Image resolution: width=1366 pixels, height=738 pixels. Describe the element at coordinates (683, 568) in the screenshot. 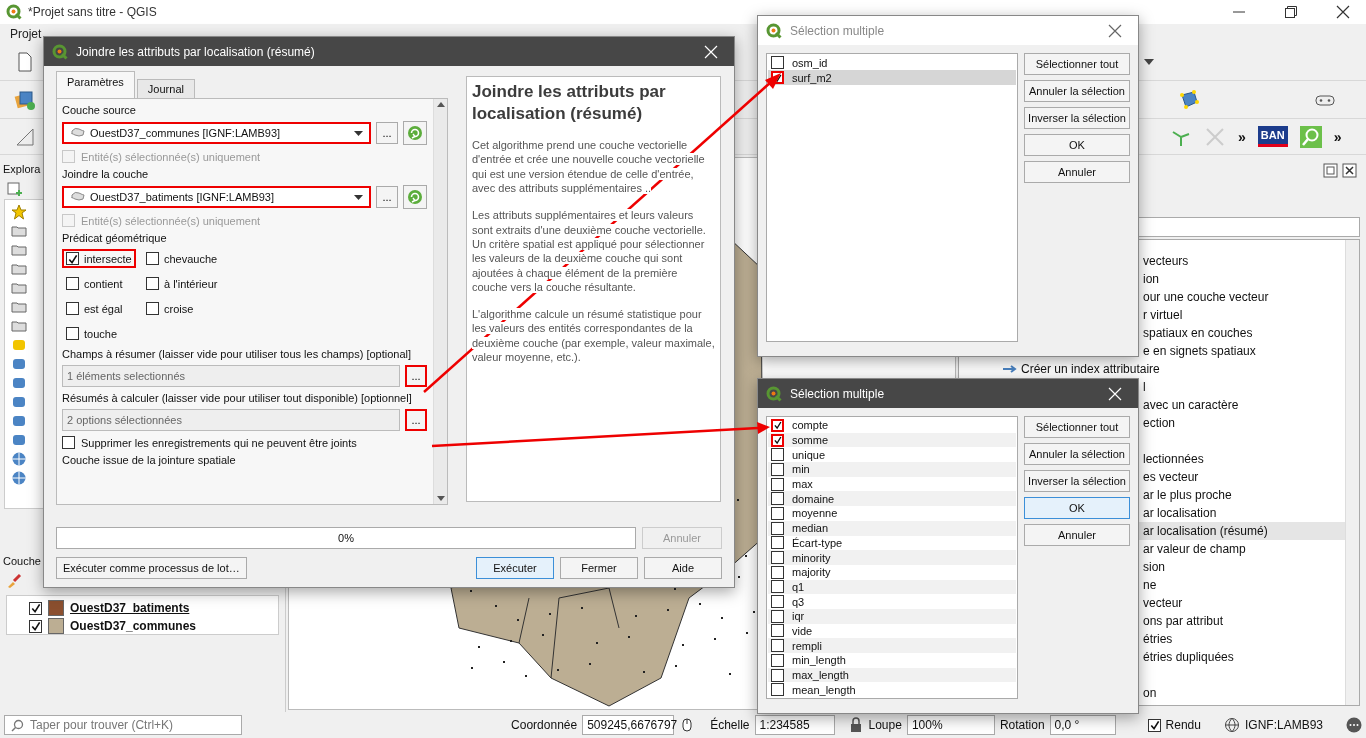

I see `dialog-button: Aide` at that location.